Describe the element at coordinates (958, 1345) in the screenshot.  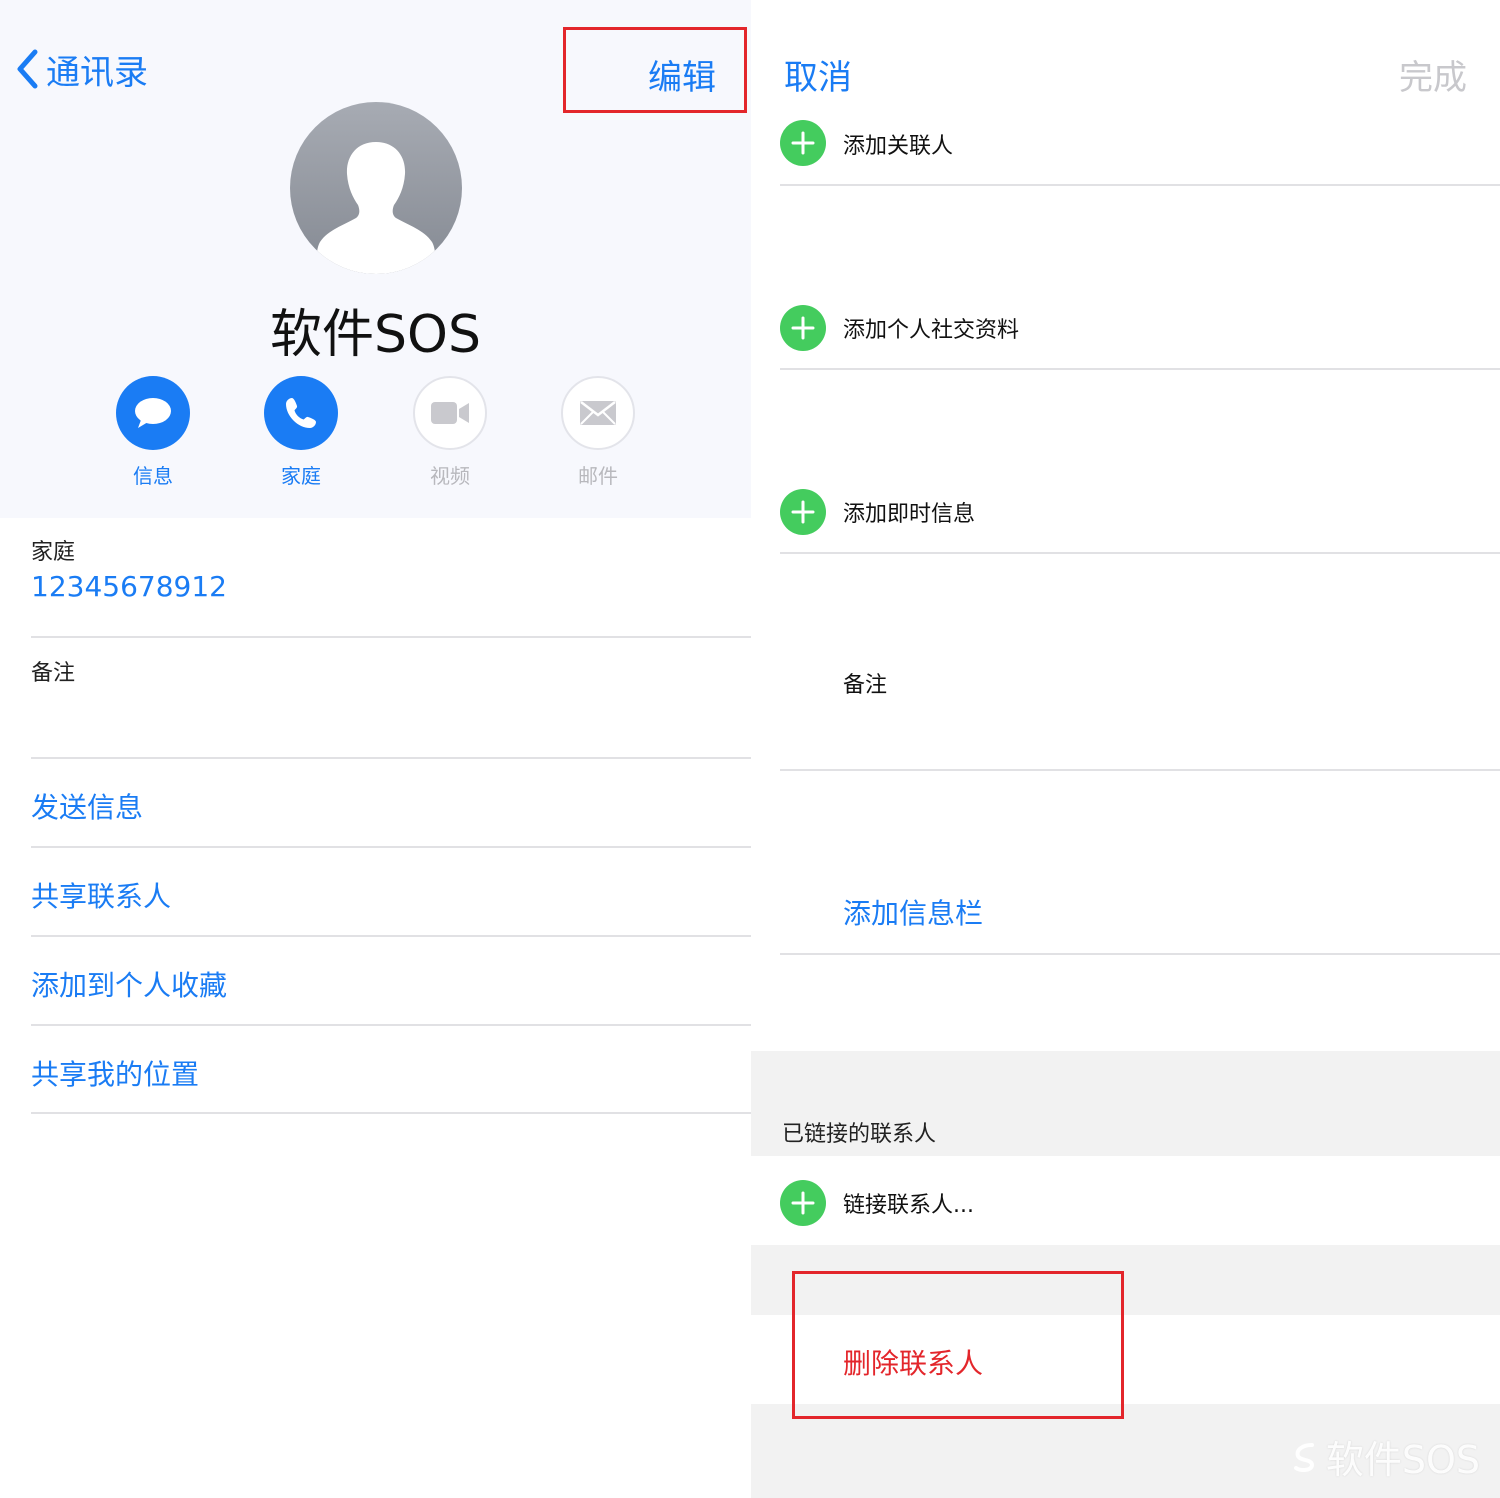
I see `delete-highlight-box` at that location.